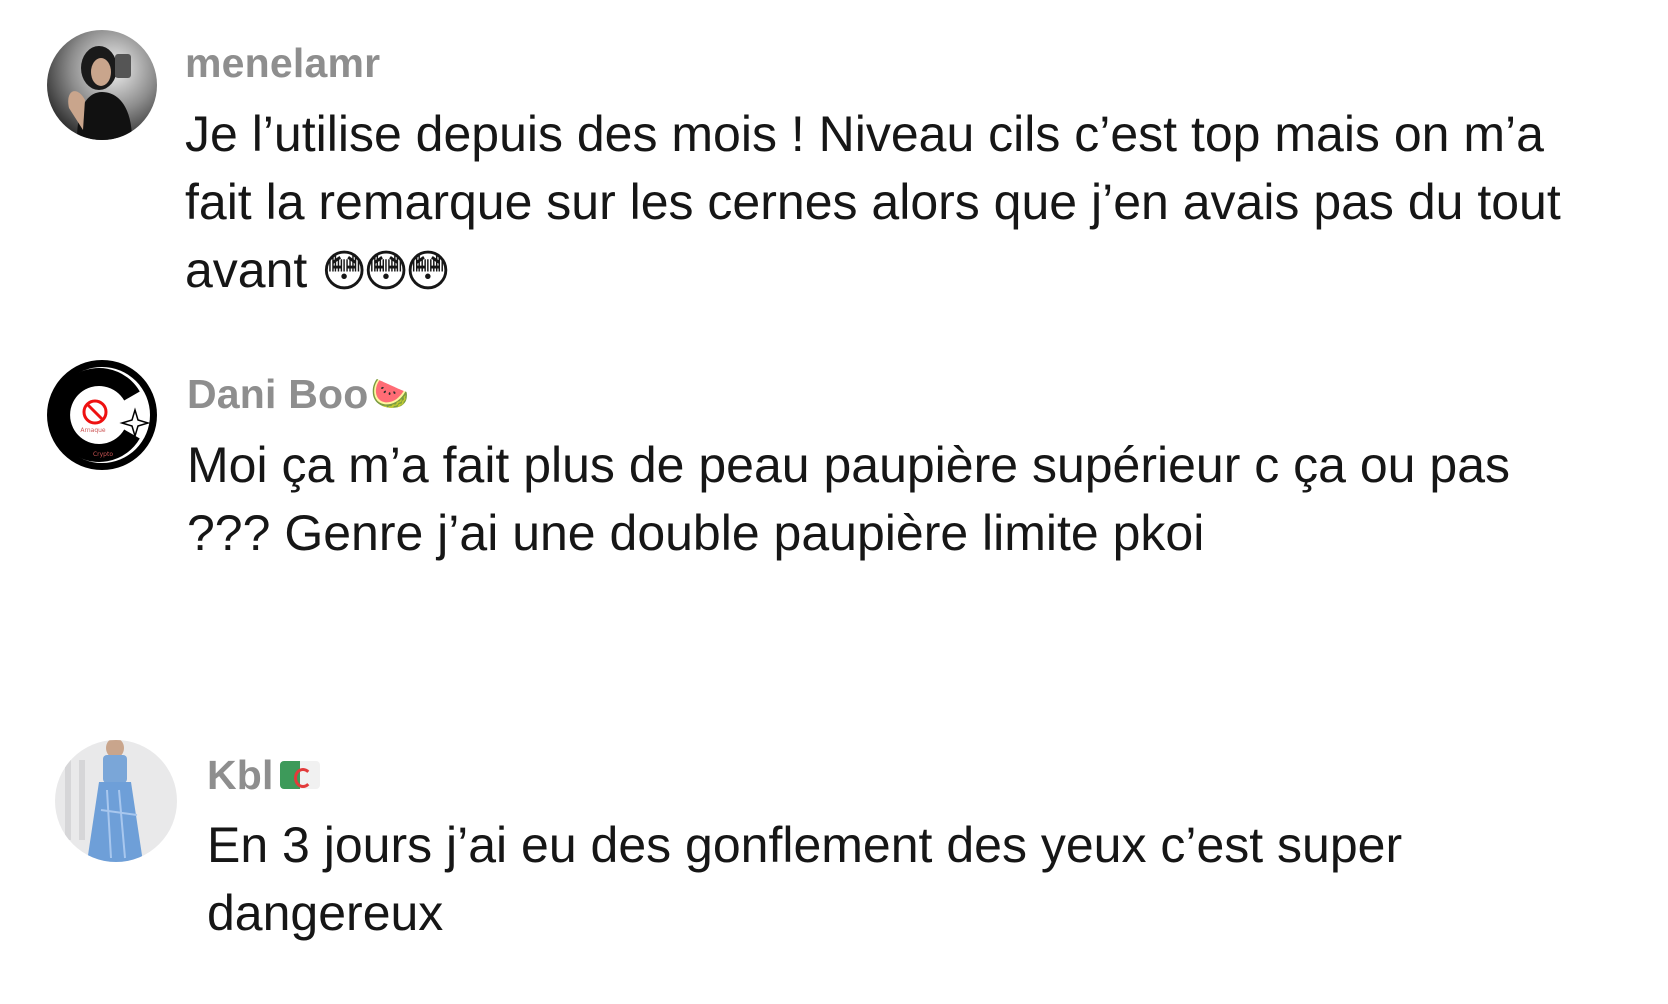 The width and height of the screenshot is (1668, 1004). I want to click on author-row: menelamr, so click(282, 63).